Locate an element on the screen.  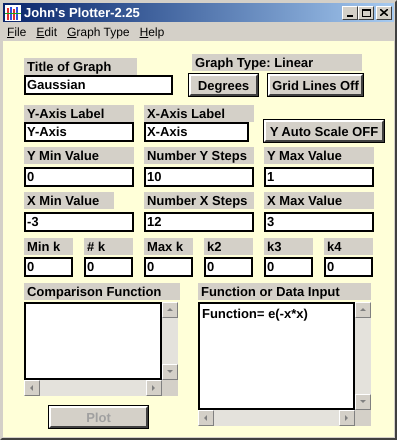
menu-item: File is located at coordinates (17, 31).